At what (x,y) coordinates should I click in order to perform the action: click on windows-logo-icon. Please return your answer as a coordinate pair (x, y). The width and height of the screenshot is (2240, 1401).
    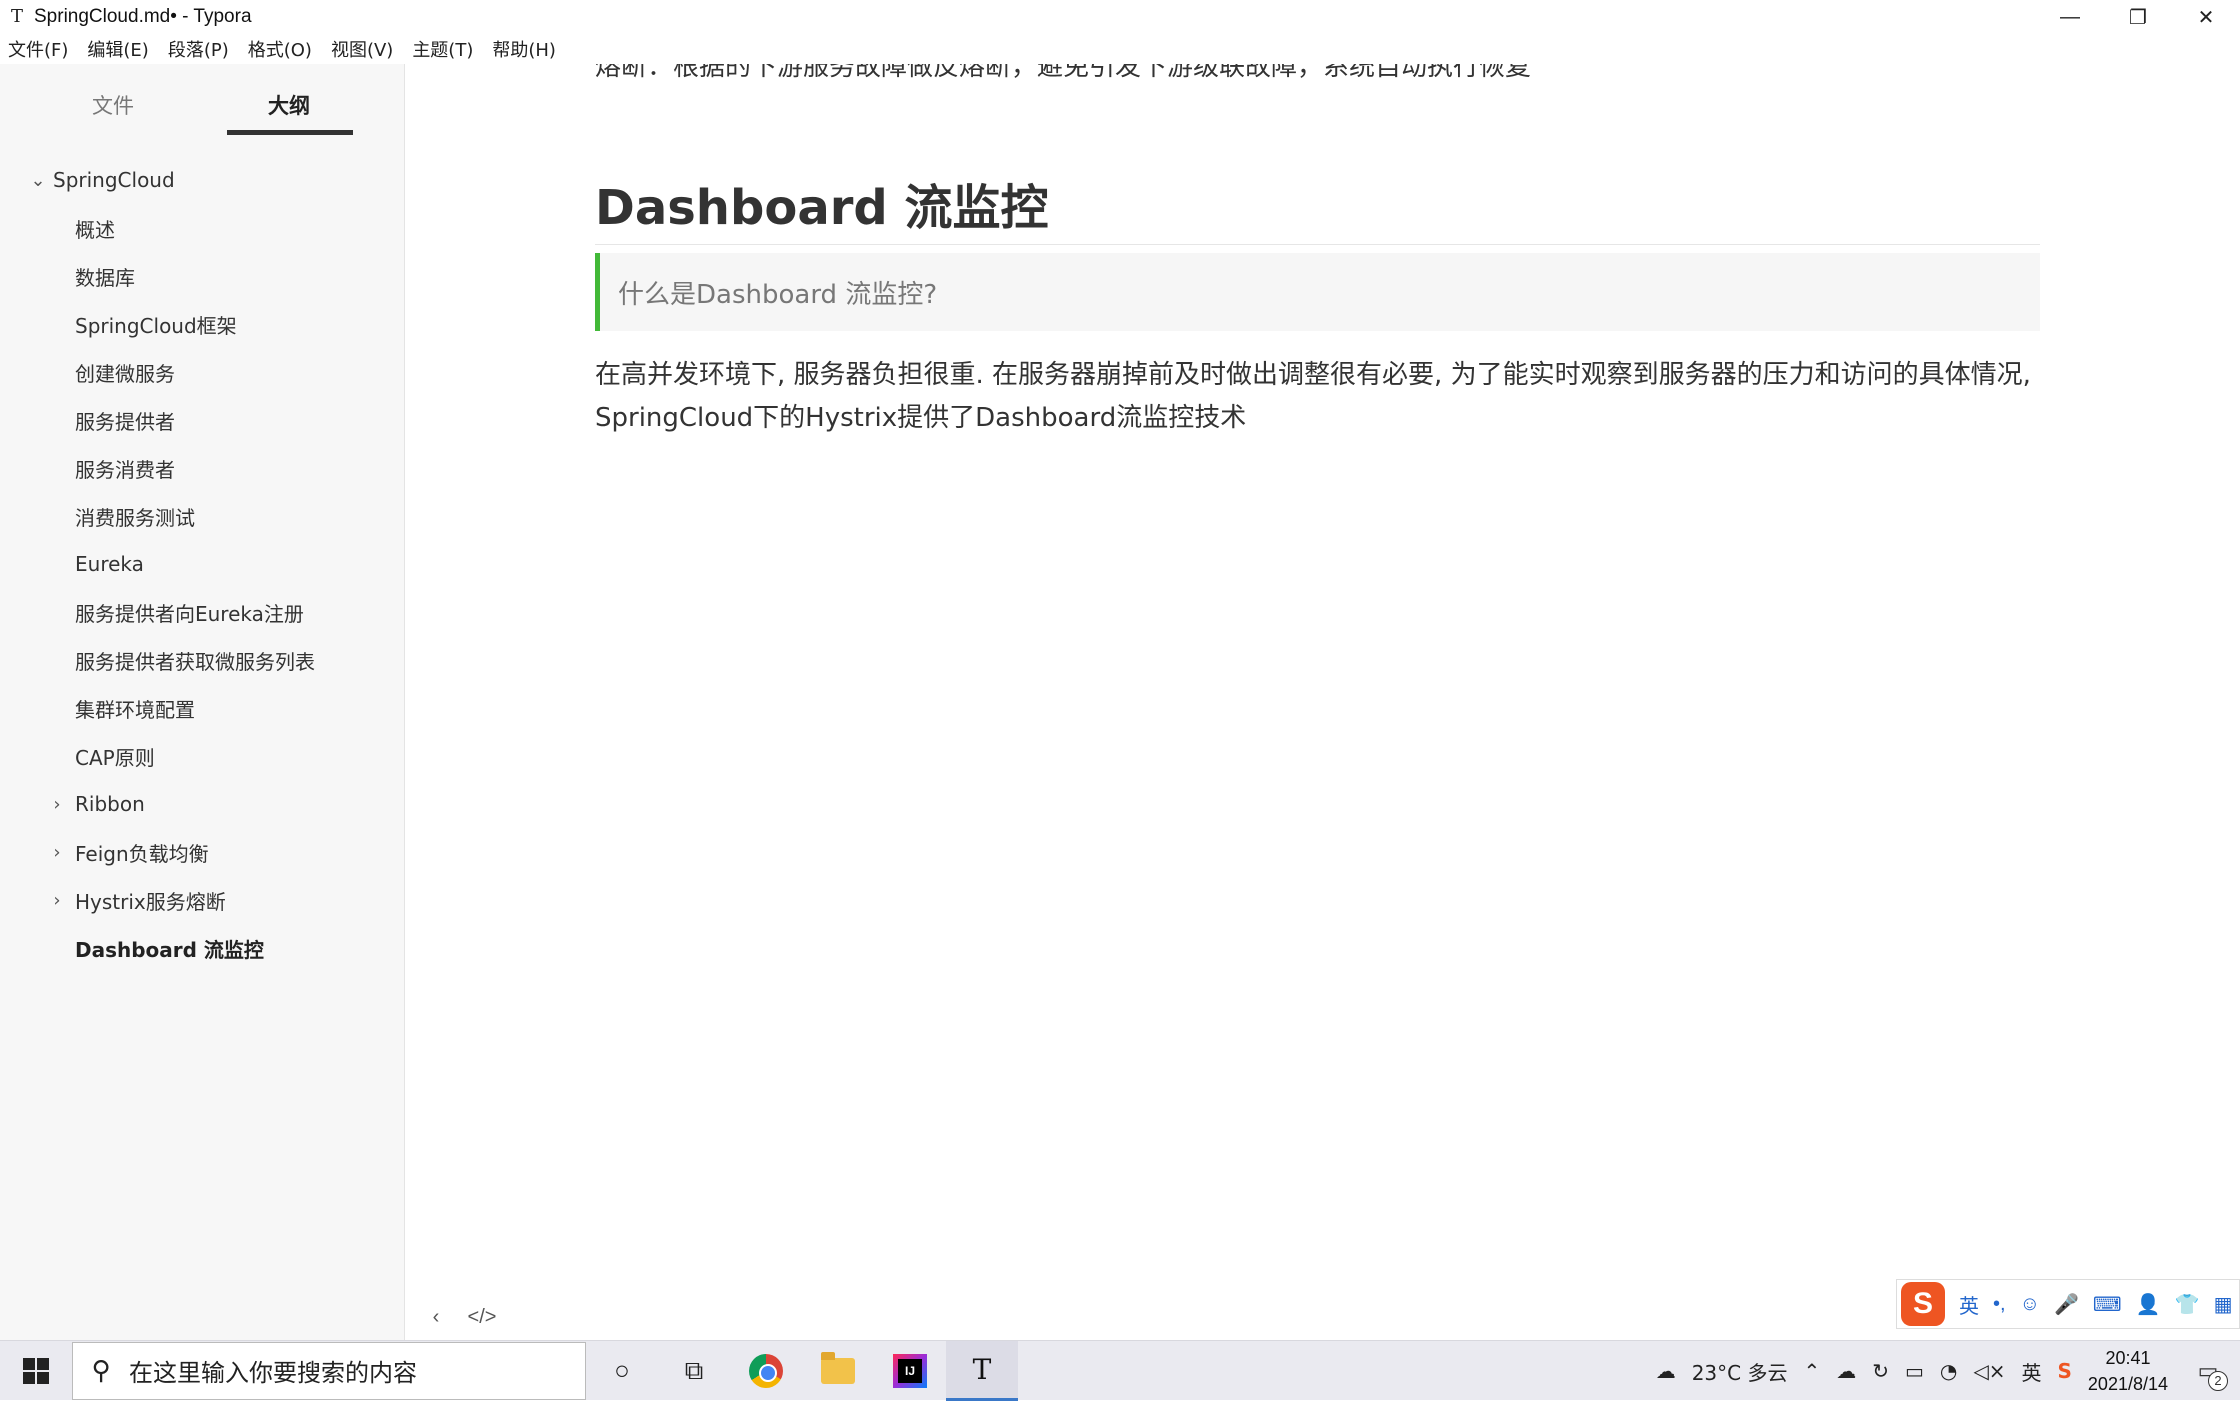
    Looking at the image, I should click on (36, 1370).